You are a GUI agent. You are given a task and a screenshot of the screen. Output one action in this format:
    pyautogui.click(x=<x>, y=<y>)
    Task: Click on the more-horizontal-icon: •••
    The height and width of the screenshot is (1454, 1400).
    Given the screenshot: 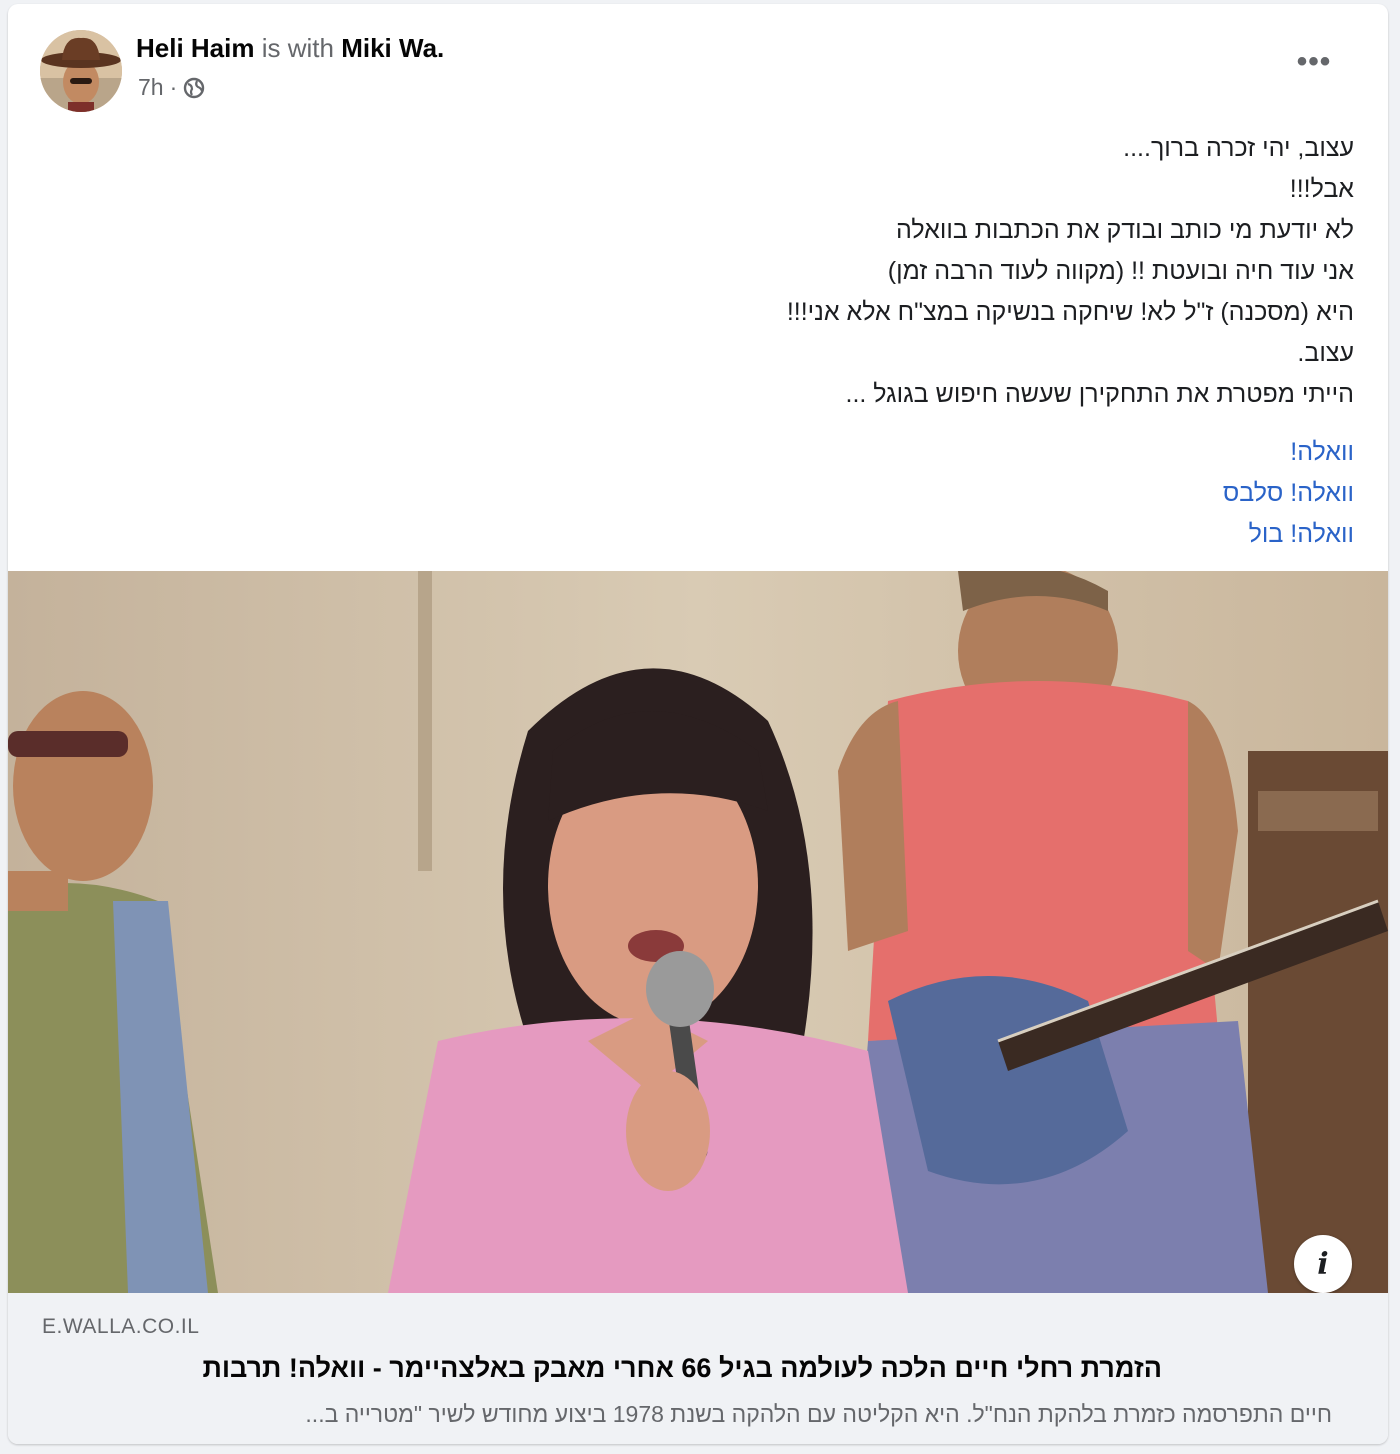 What is the action you would take?
    pyautogui.click(x=1314, y=61)
    